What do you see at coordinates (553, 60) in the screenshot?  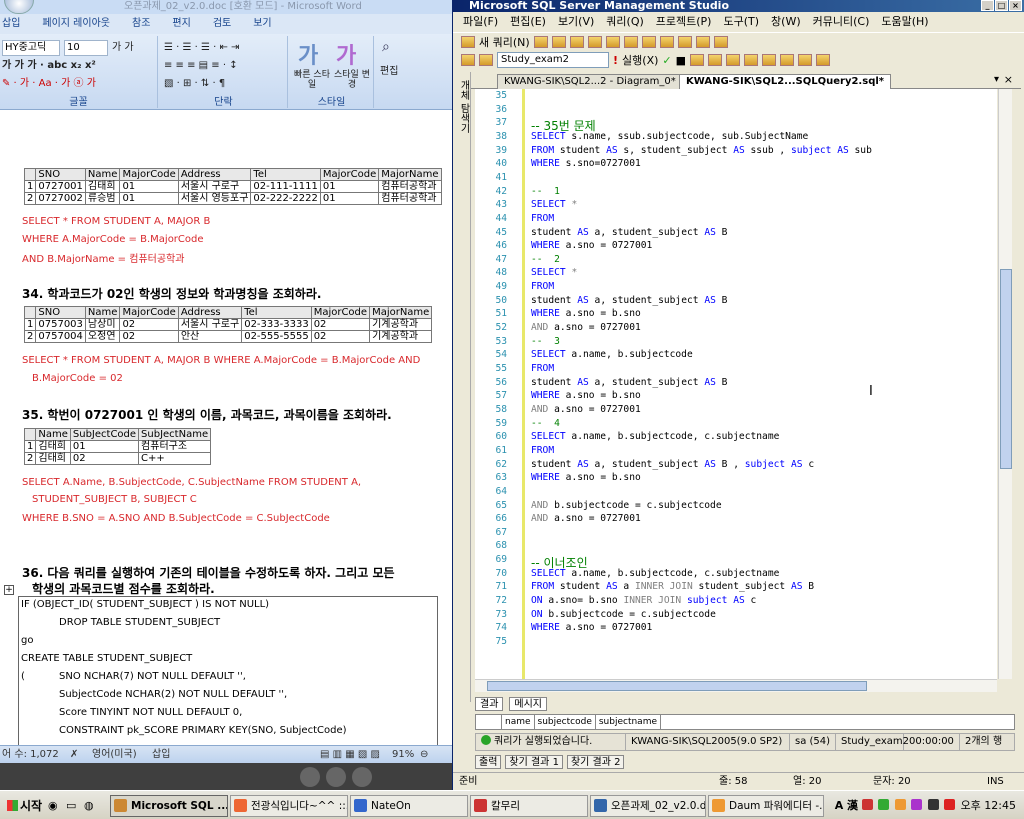 I see `database-select: Study_exam2` at bounding box center [553, 60].